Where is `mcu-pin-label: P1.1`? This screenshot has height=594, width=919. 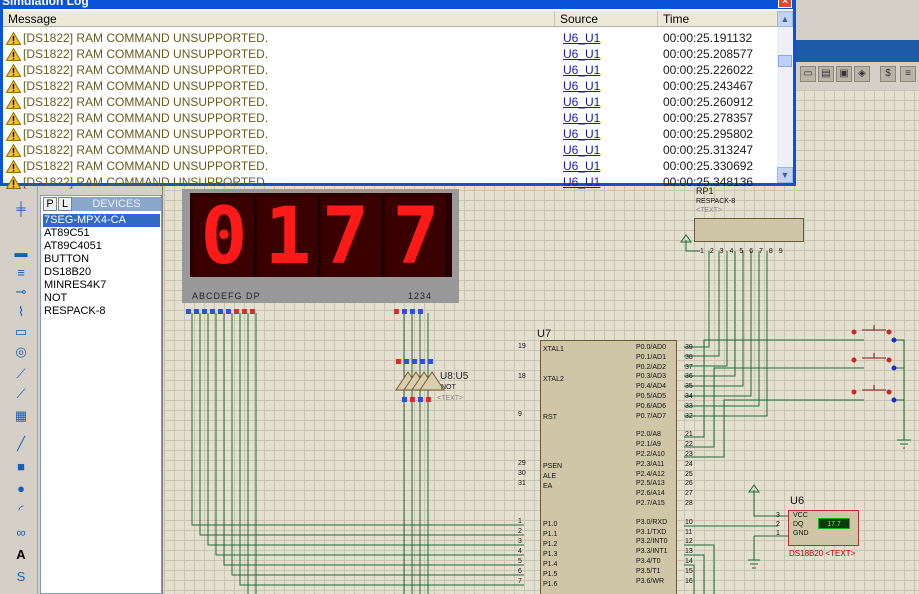 mcu-pin-label: P1.1 is located at coordinates (550, 534).